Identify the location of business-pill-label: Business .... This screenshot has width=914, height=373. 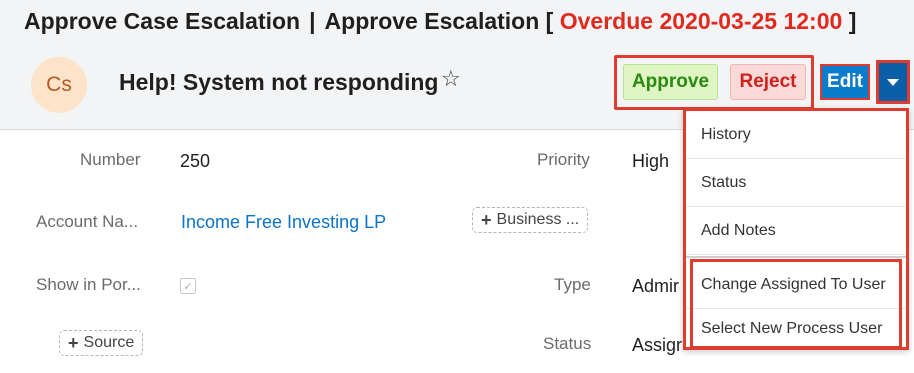
(538, 219).